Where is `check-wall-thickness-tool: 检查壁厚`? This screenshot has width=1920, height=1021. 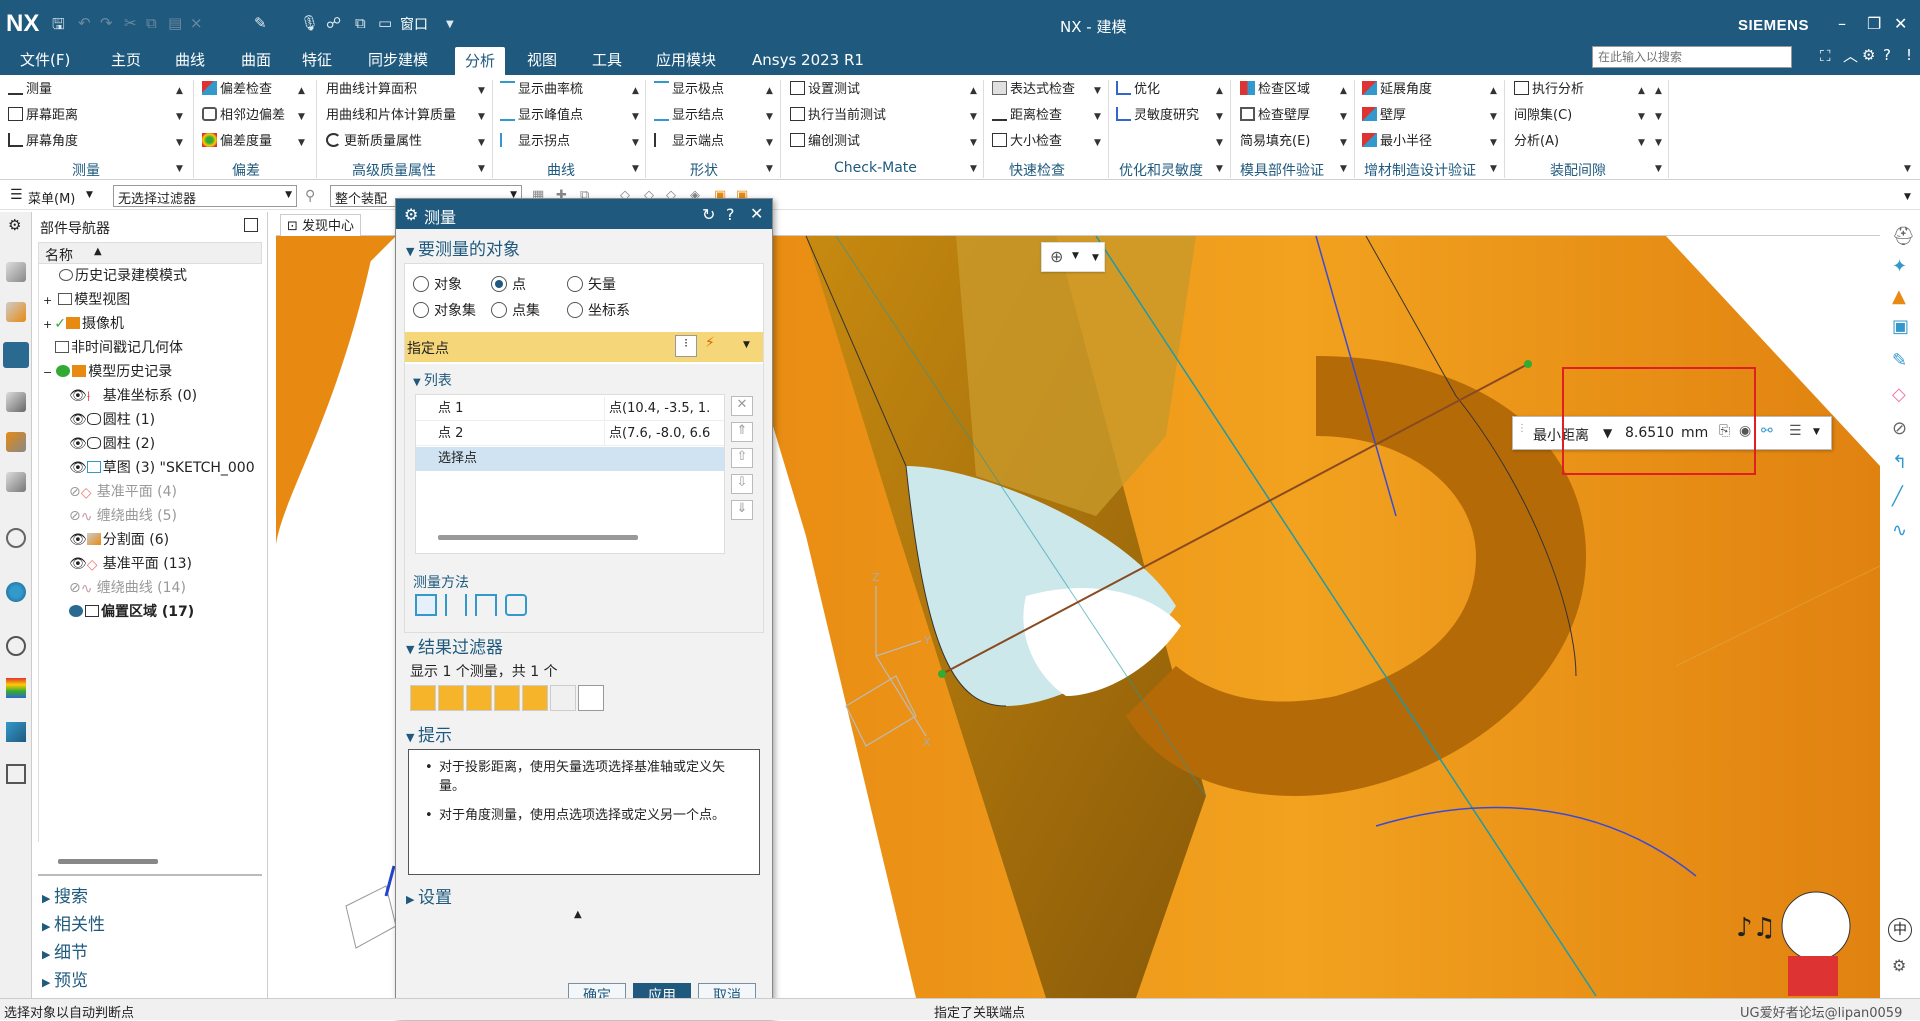
check-wall-thickness-tool: 检查壁厚 is located at coordinates (1275, 116).